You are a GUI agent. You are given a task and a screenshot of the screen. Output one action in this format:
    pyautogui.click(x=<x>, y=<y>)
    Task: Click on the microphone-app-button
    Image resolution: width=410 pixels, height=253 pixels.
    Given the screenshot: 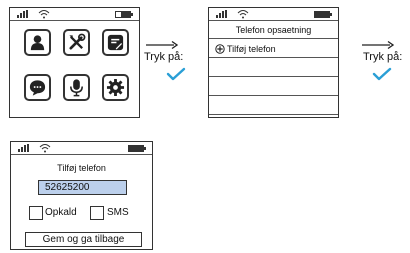 What is the action you would take?
    pyautogui.click(x=76, y=87)
    